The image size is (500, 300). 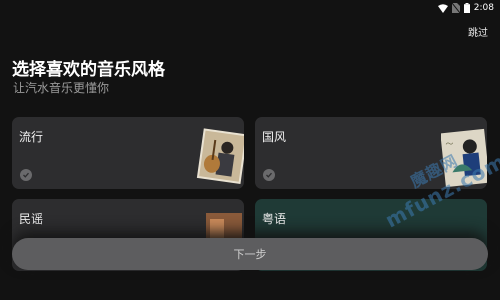 I want to click on page-title: 选择喜欢的音乐风格, so click(x=88, y=70).